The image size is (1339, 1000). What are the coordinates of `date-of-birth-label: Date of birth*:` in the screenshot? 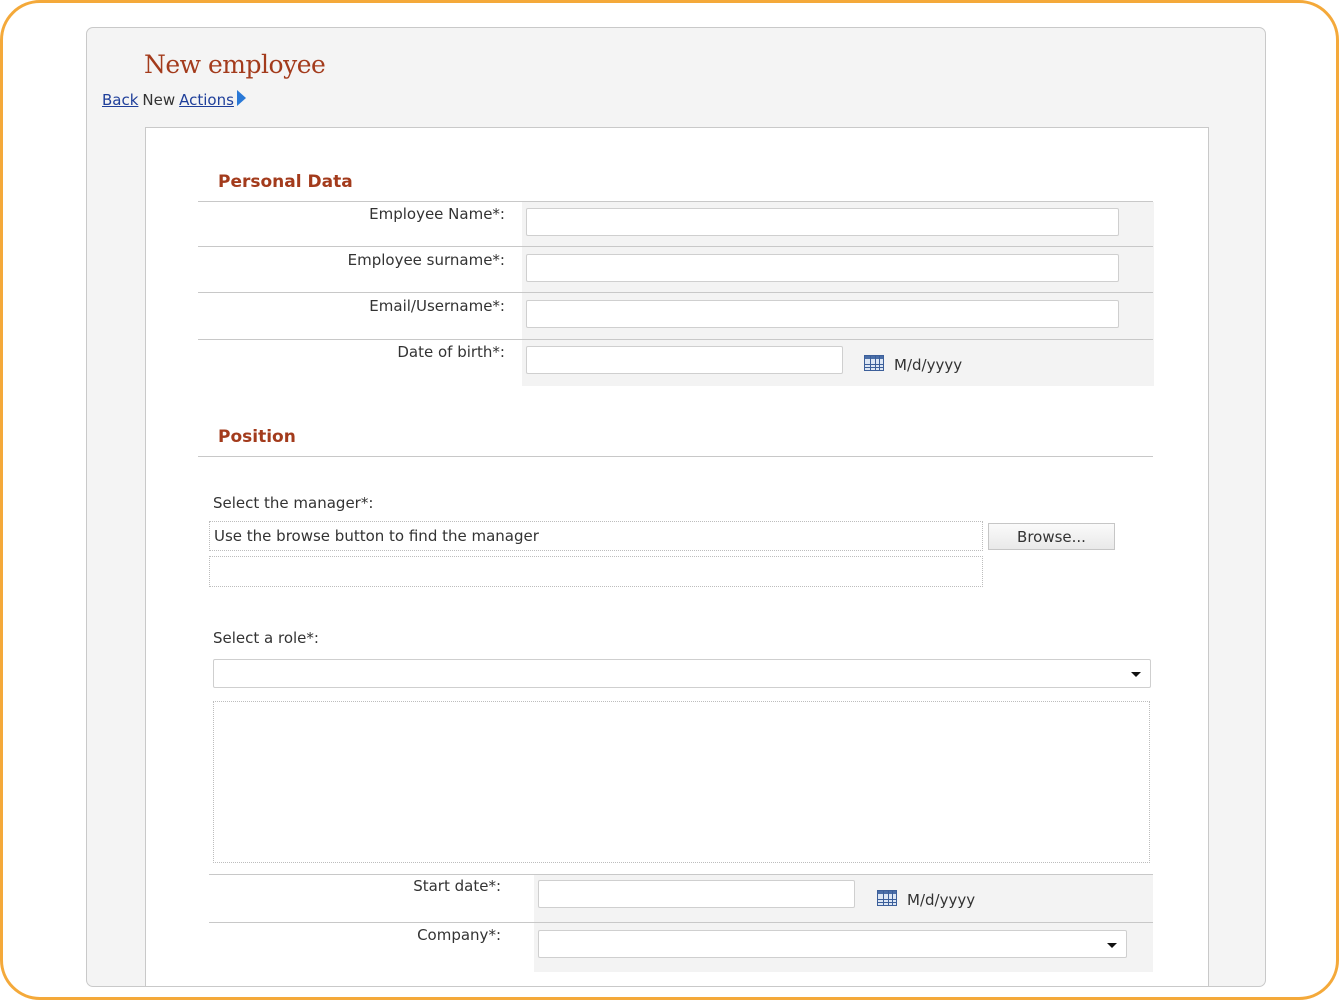 It's located at (451, 352).